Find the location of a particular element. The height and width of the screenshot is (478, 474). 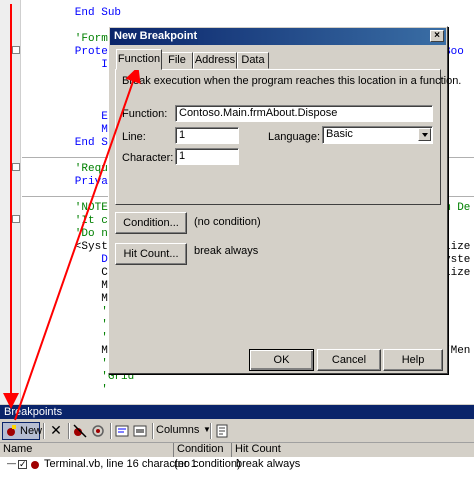

columns-dropdown-button: Columns ▼ is located at coordinates (183, 431).